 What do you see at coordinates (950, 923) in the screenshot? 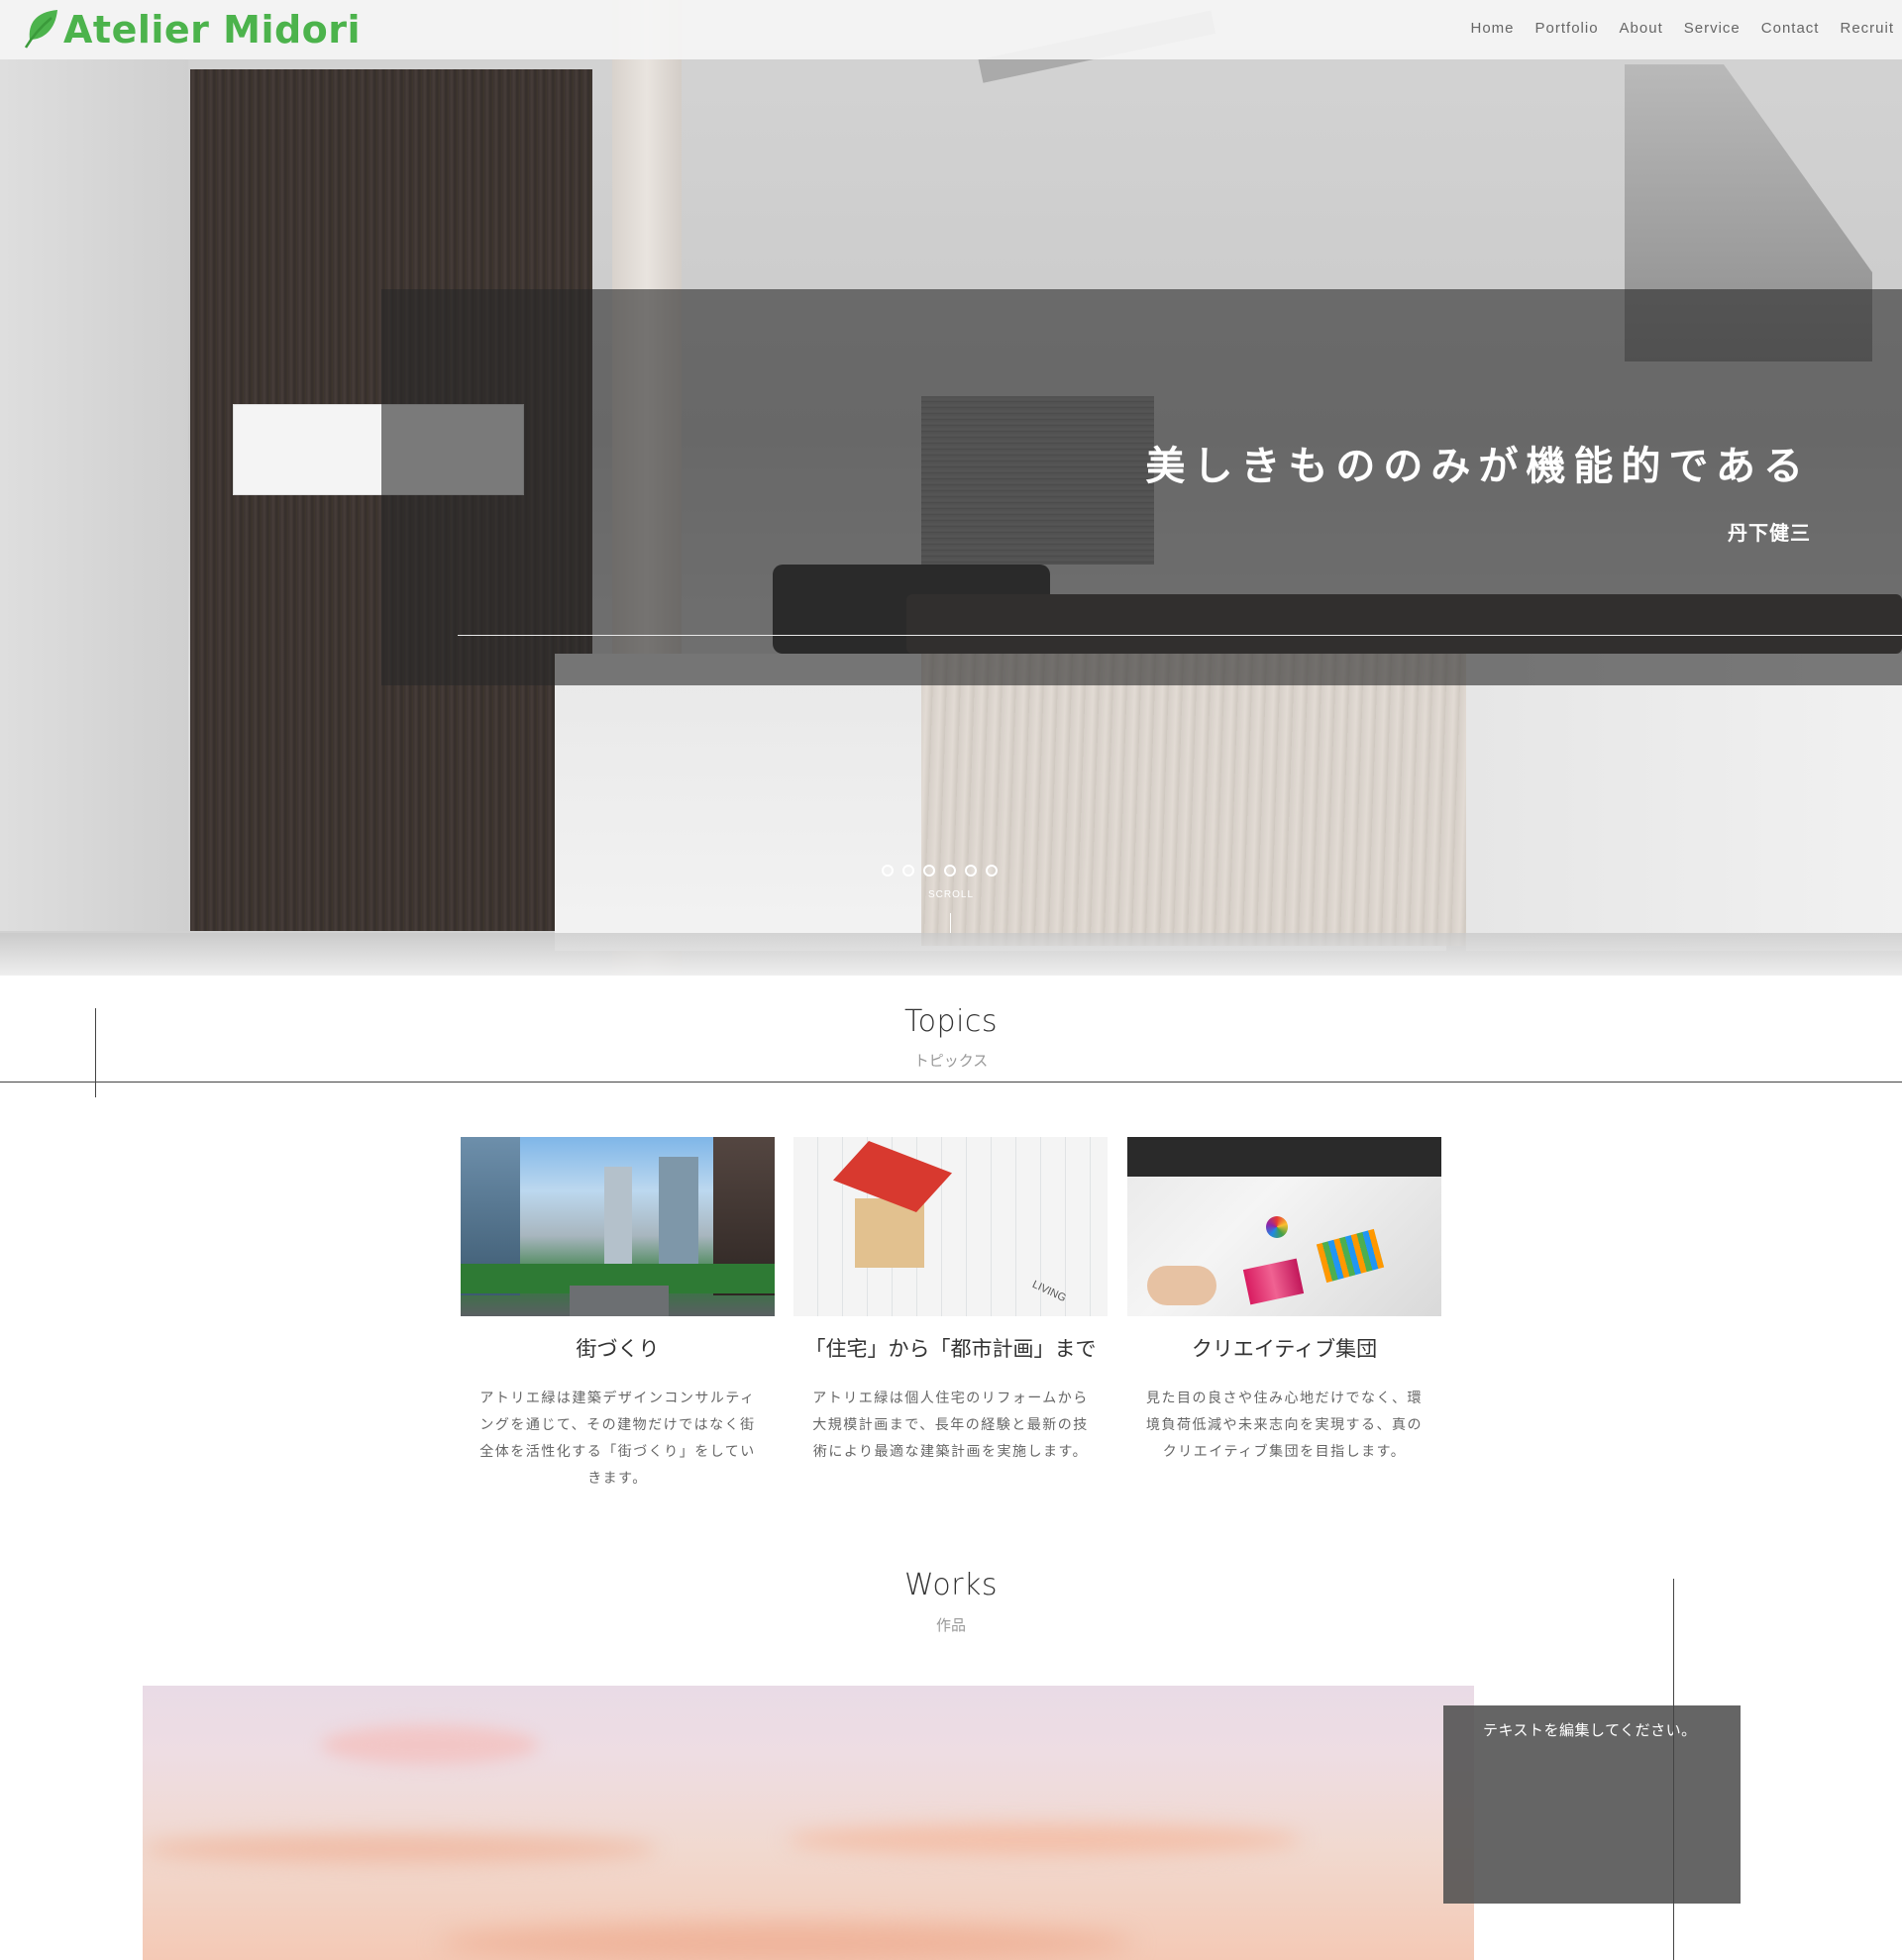
I see `scroll-line` at bounding box center [950, 923].